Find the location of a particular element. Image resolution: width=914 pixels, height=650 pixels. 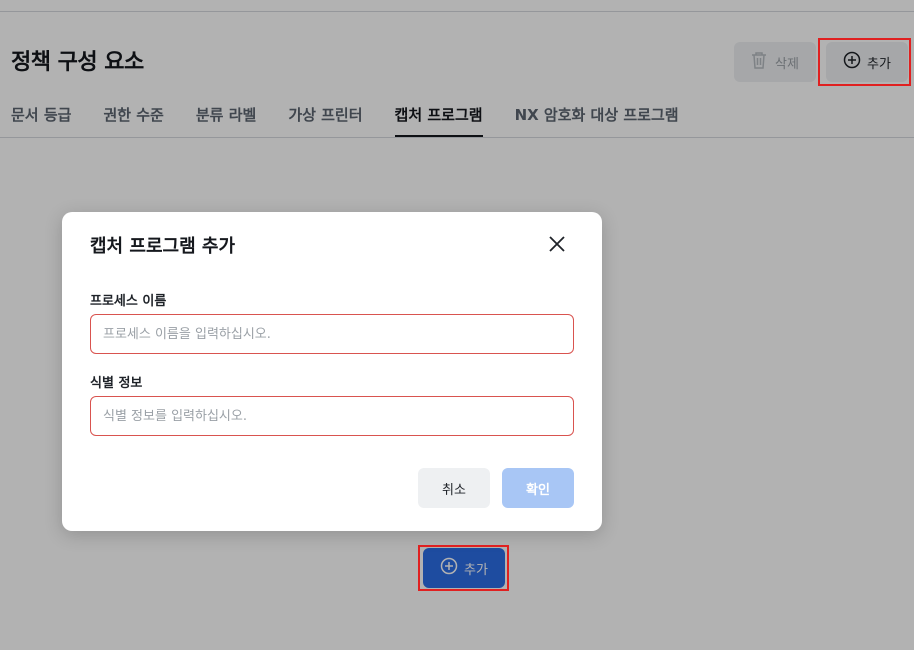

close-button is located at coordinates (557, 245).